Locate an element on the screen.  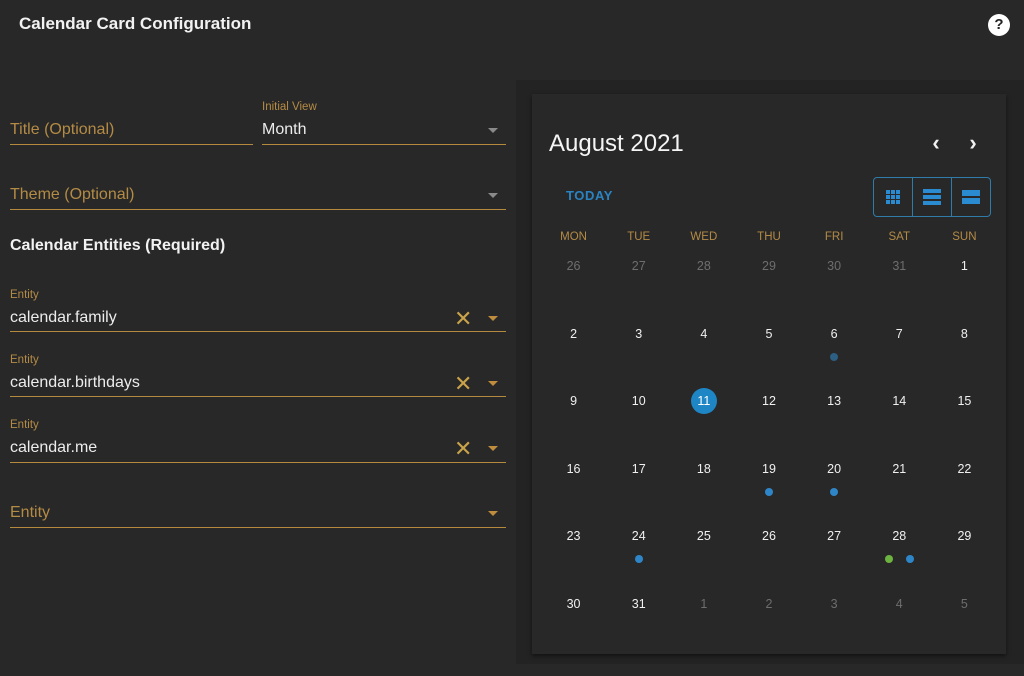
day-number: 15 is located at coordinates (964, 406).